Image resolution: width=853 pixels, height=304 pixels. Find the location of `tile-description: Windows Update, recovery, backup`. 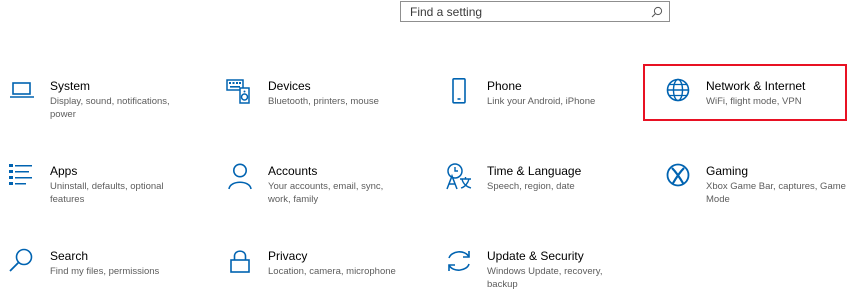

tile-description: Windows Update, recovery, backup is located at coordinates (545, 278).